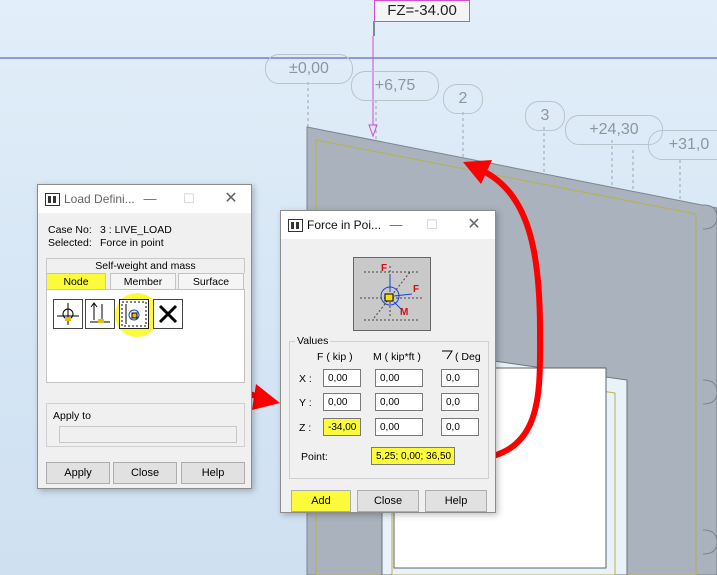 This screenshot has width=717, height=575. Describe the element at coordinates (342, 427) in the screenshot. I see `fz-input: -34,00` at that location.